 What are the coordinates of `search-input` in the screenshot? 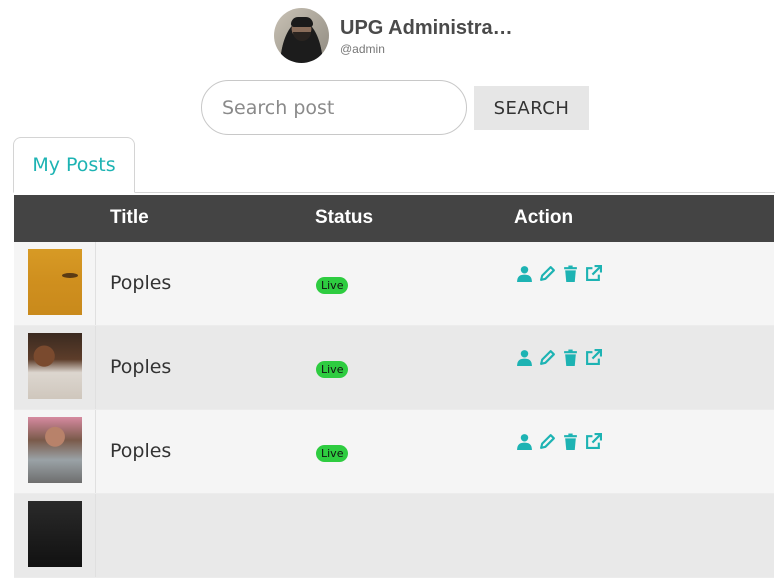 It's located at (334, 107).